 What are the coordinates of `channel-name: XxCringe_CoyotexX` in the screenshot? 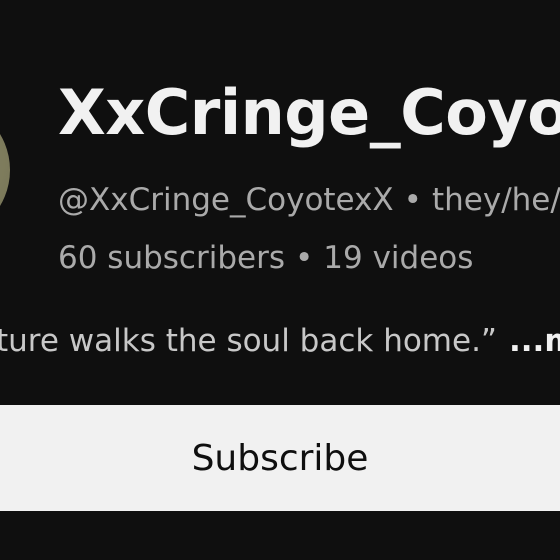 It's located at (309, 112).